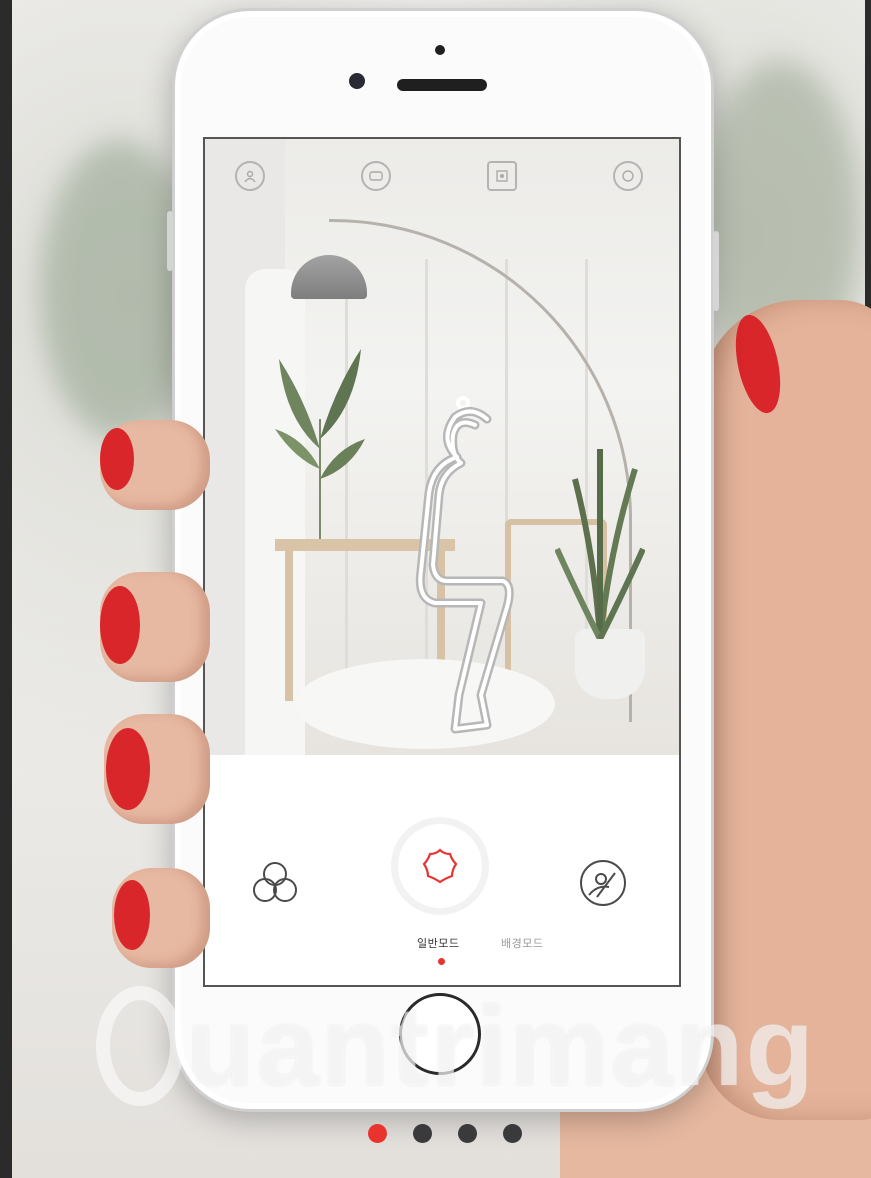  What do you see at coordinates (600, 544) in the screenshot?
I see `plant-right` at bounding box center [600, 544].